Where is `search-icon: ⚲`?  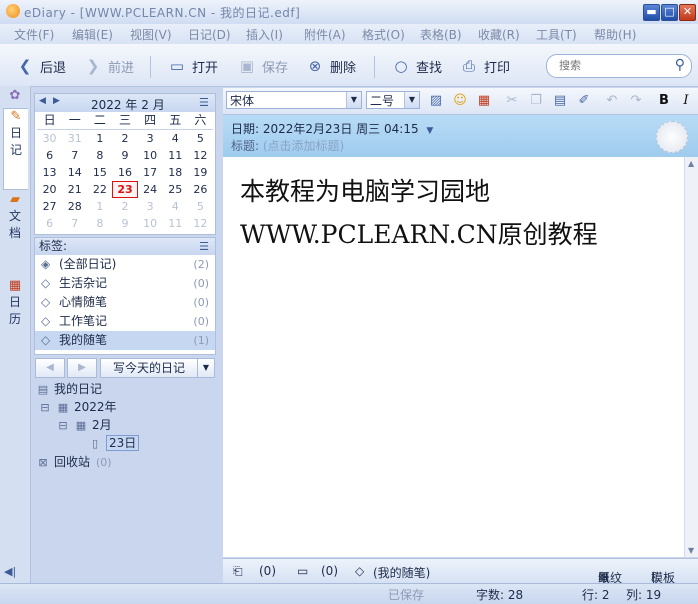
search-icon: ⚲ is located at coordinates (680, 65).